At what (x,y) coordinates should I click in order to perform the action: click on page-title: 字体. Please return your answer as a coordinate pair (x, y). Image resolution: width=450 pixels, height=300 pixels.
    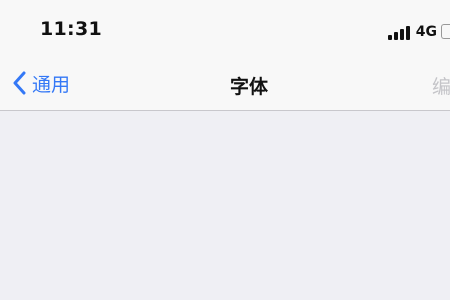
    Looking at the image, I should click on (248, 87).